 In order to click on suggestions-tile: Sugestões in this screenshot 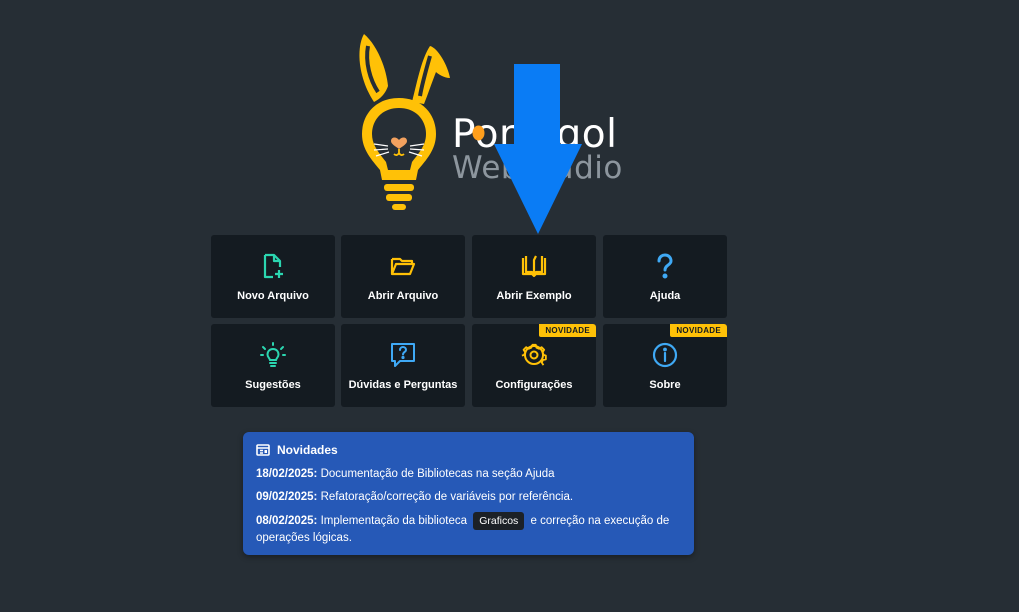, I will do `click(273, 365)`.